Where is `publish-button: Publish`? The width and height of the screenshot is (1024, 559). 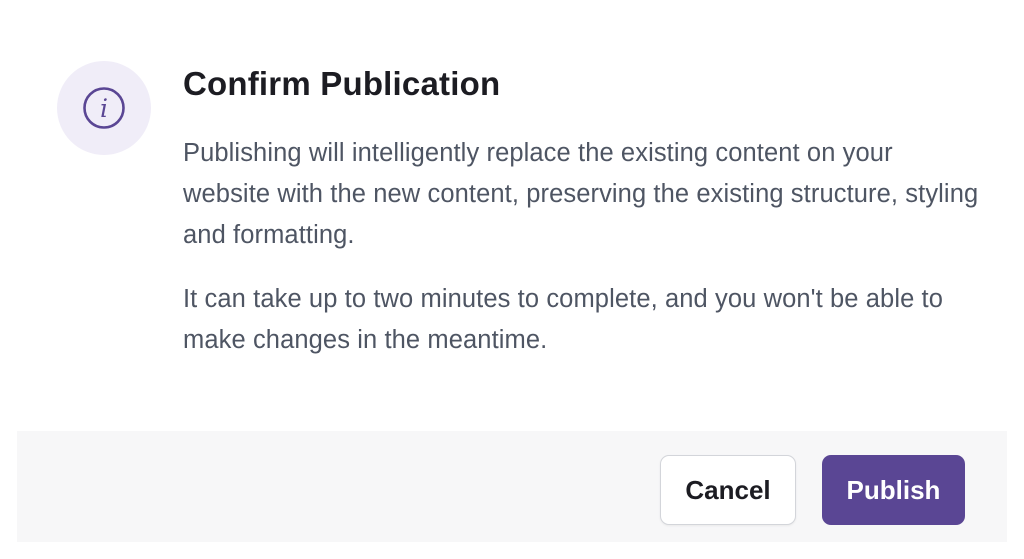
publish-button: Publish is located at coordinates (893, 490).